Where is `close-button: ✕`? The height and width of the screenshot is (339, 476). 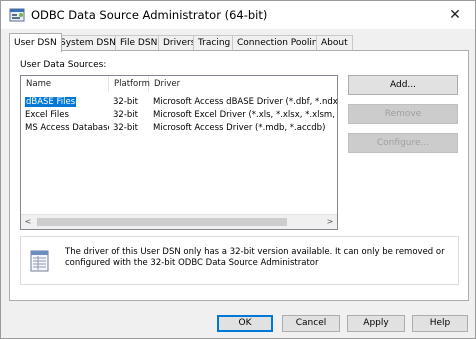 close-button: ✕ is located at coordinates (455, 15).